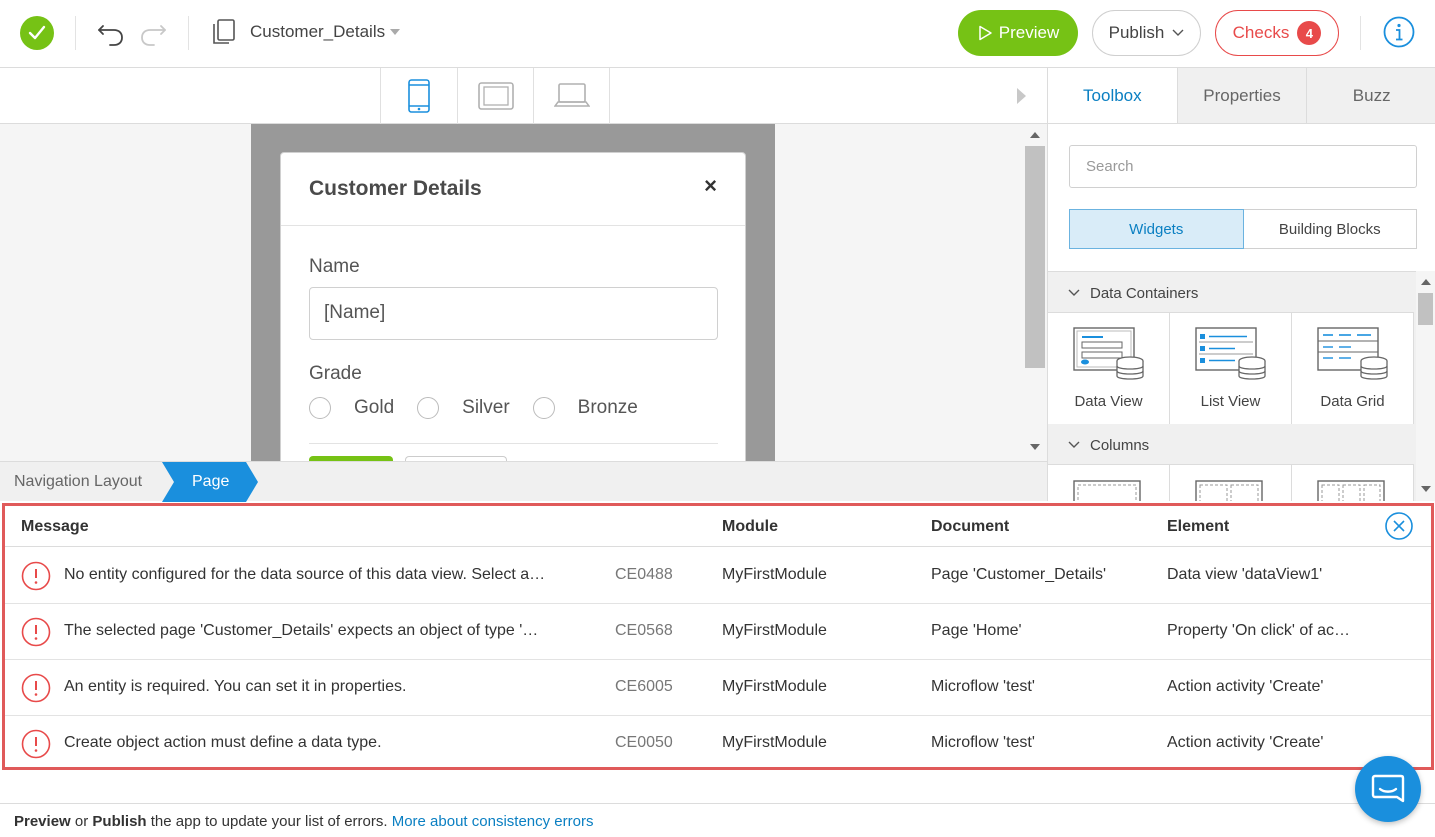 The height and width of the screenshot is (837, 1435). Describe the element at coordinates (710, 186) in the screenshot. I see `close-icon: ×` at that location.